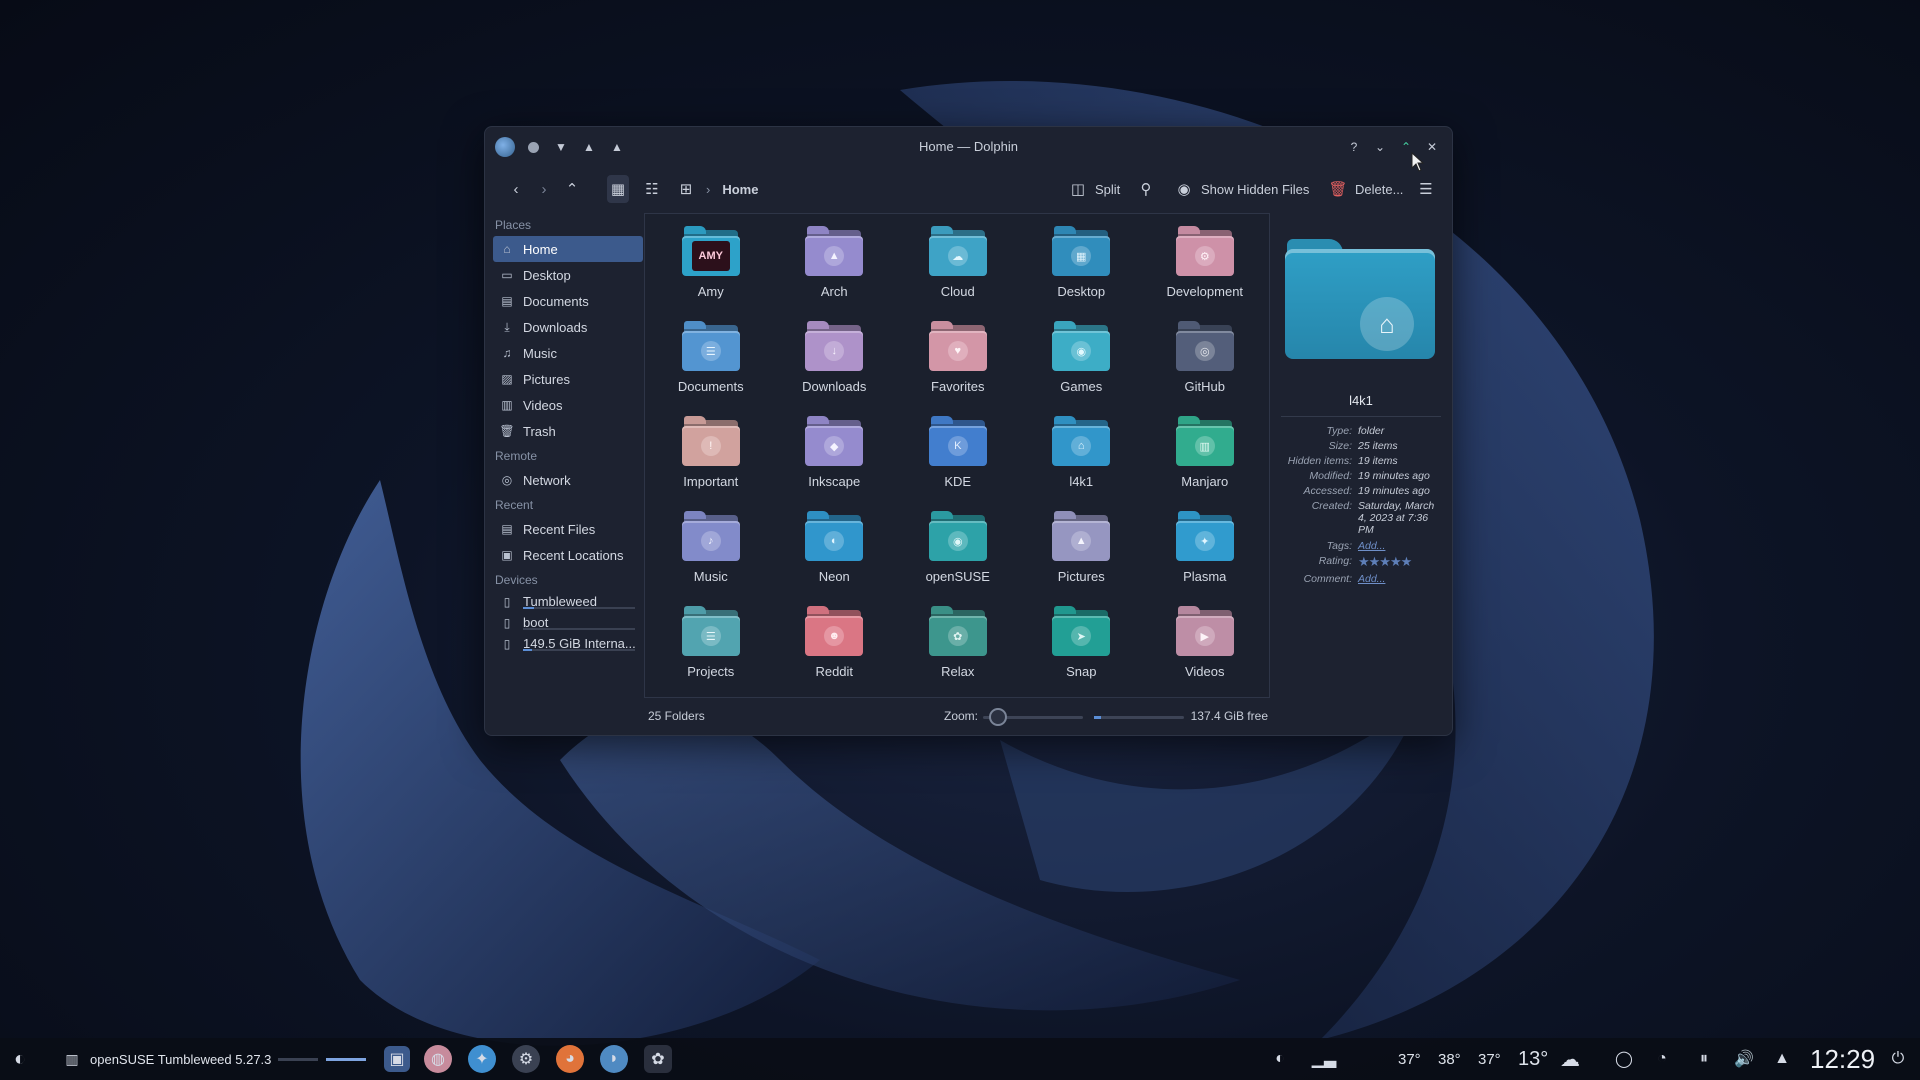  I want to click on sidebar-item-trash: 🗑 Trash, so click(568, 431).